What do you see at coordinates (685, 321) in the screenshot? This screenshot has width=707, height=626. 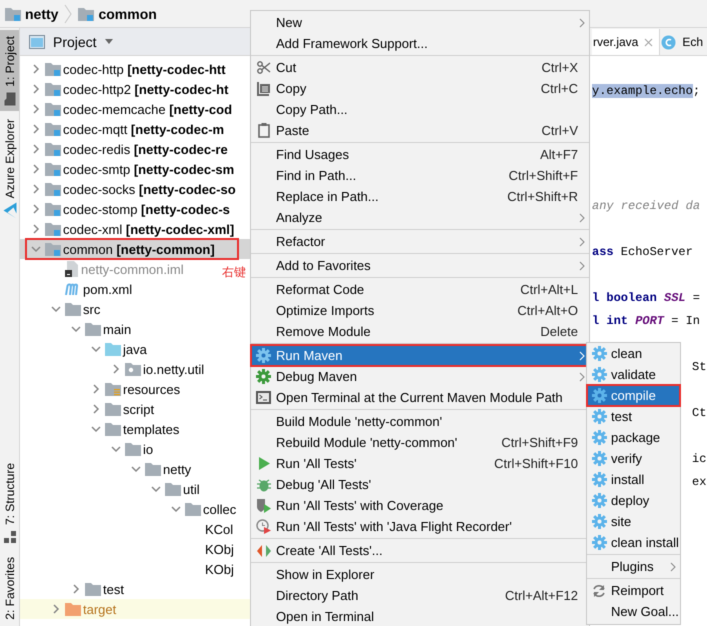 I see `code-text: = In` at bounding box center [685, 321].